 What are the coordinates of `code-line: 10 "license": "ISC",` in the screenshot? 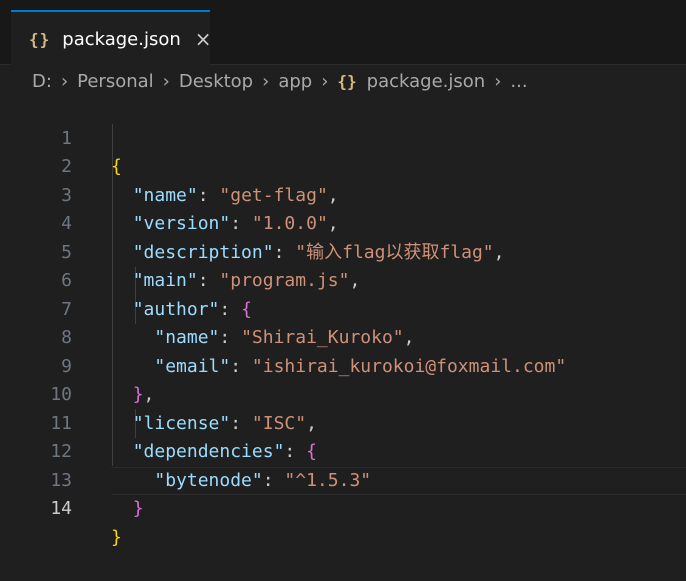 It's located at (343, 393).